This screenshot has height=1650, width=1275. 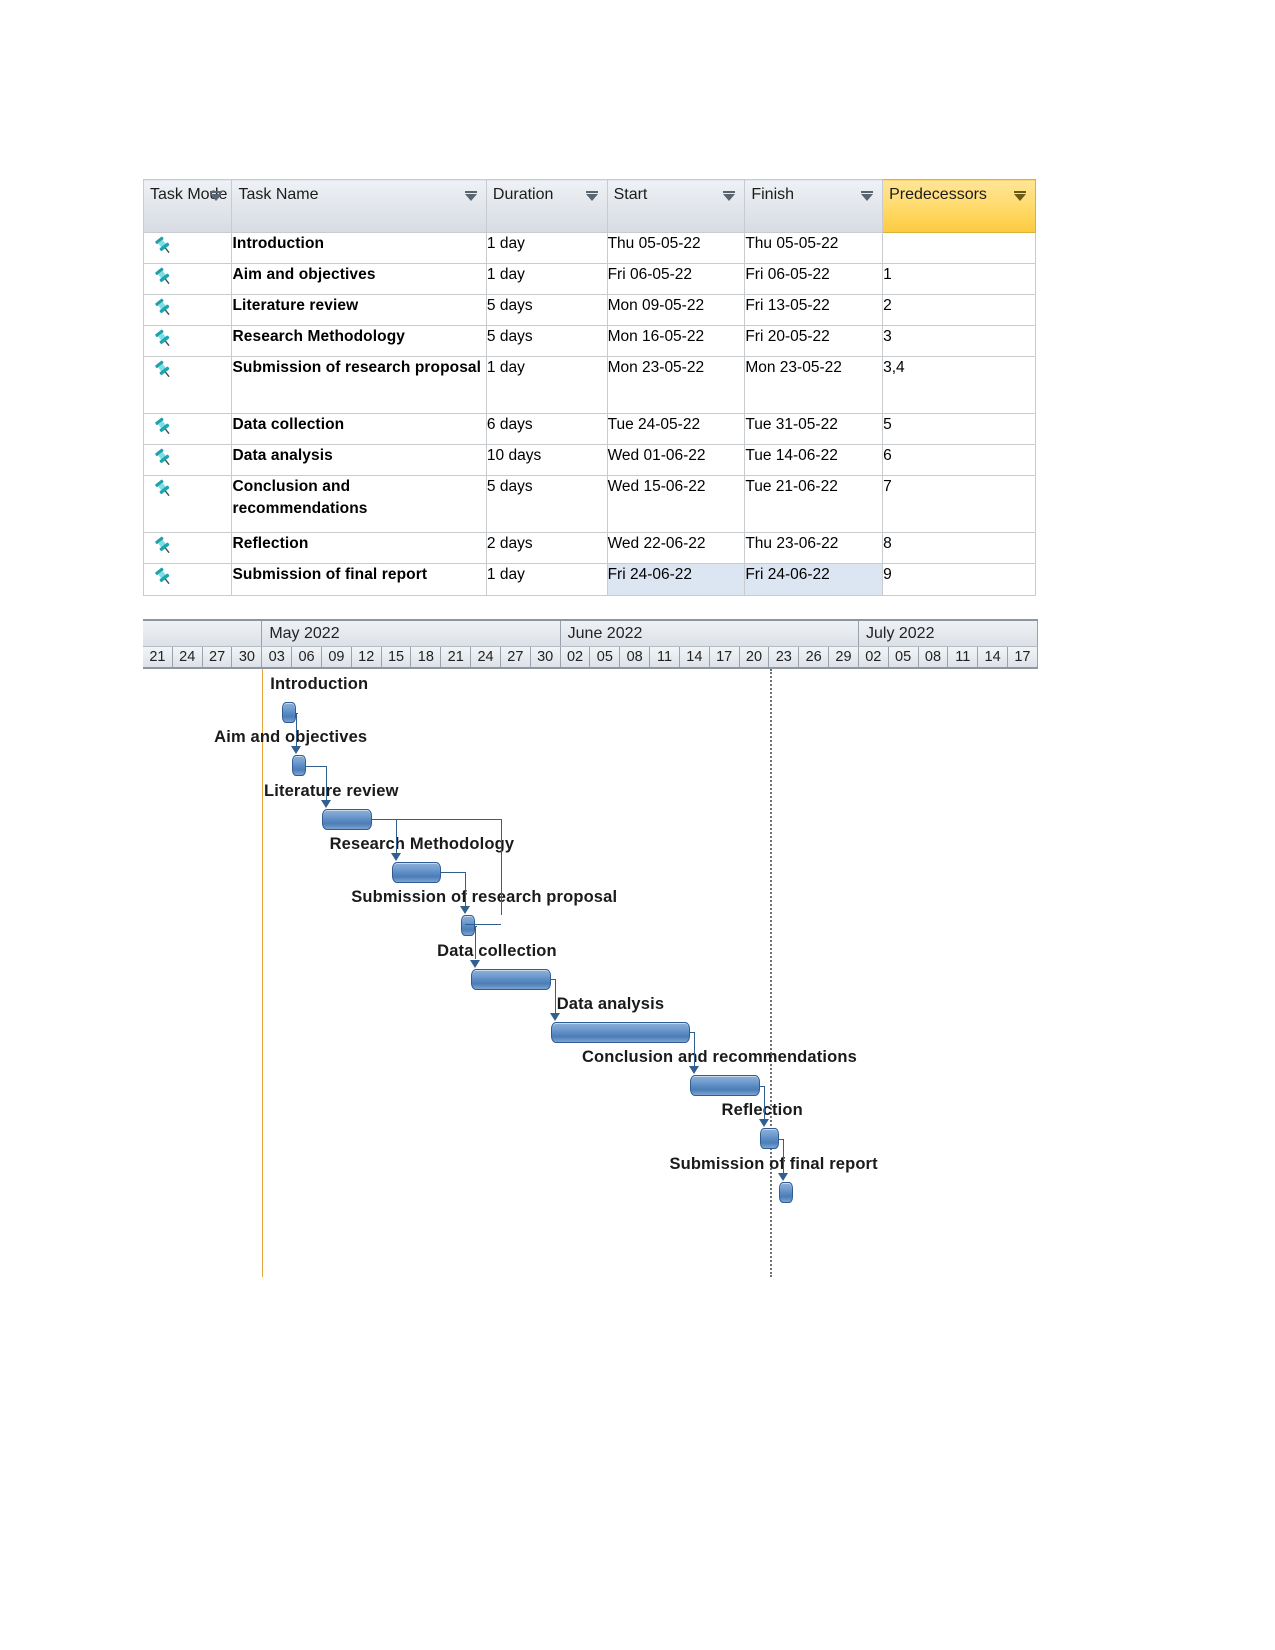 What do you see at coordinates (814, 429) in the screenshot?
I see `cell-finish-date: Tue 31-05-22` at bounding box center [814, 429].